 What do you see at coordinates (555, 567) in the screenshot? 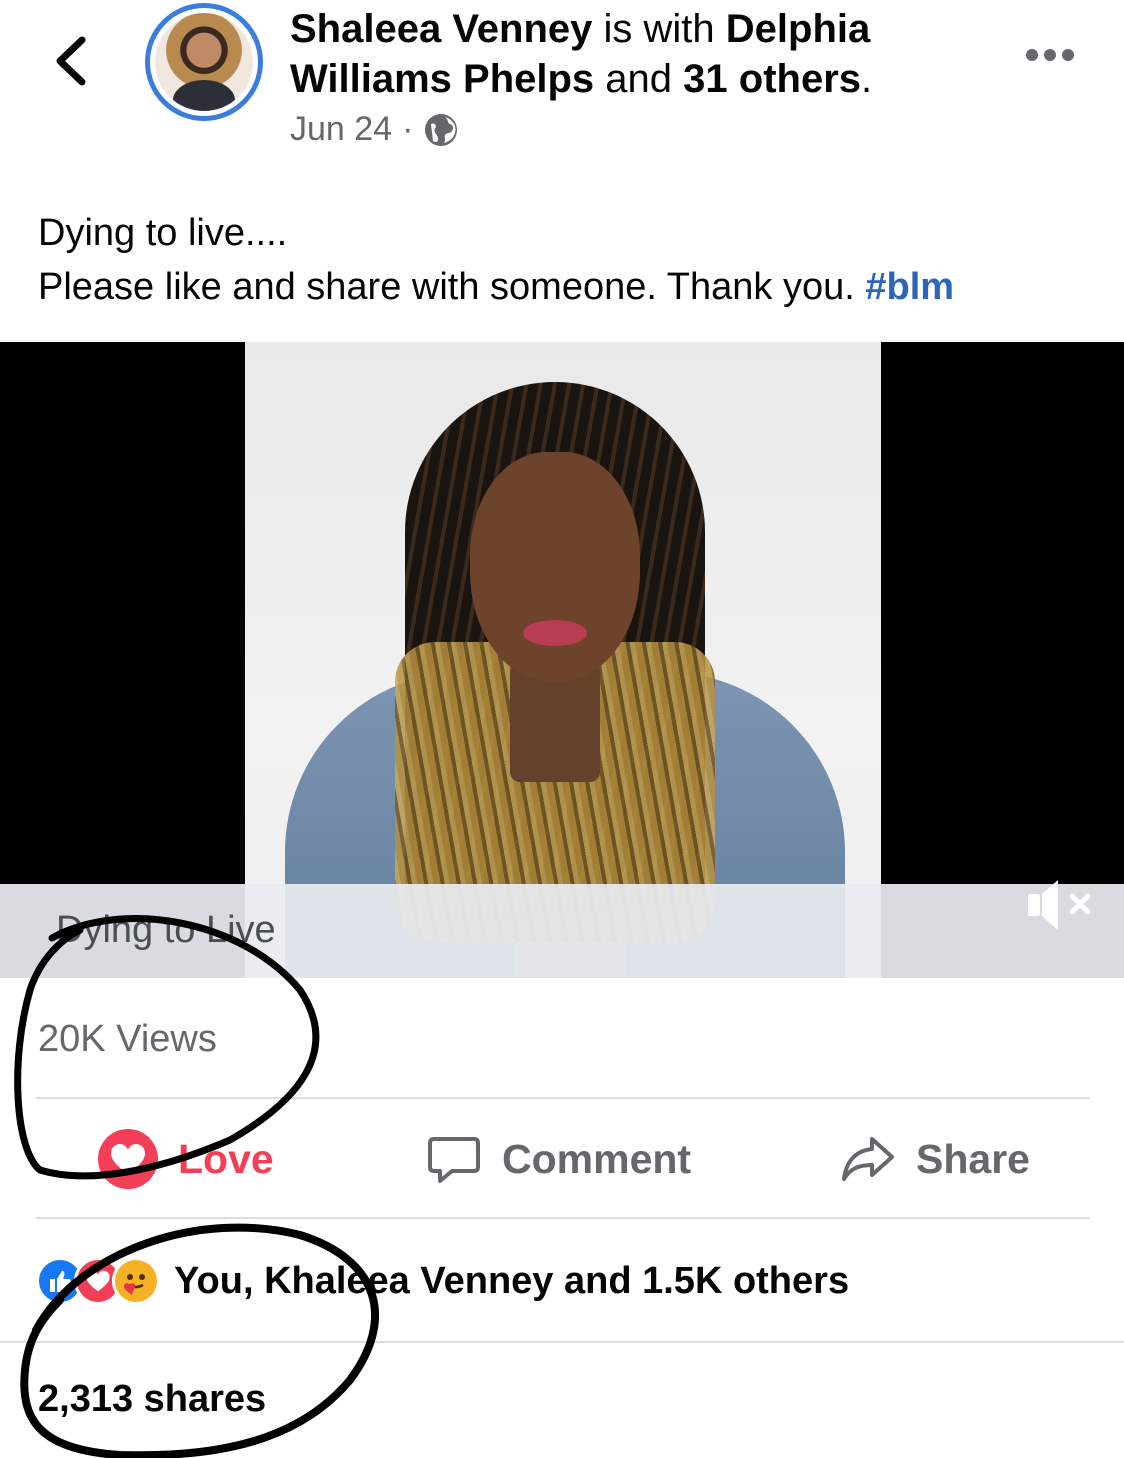
I see `video-figure-face` at bounding box center [555, 567].